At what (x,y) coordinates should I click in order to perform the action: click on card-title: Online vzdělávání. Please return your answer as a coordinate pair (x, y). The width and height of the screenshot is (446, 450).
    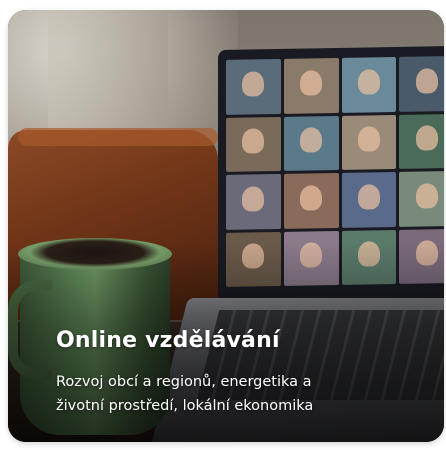
    Looking at the image, I should click on (168, 340).